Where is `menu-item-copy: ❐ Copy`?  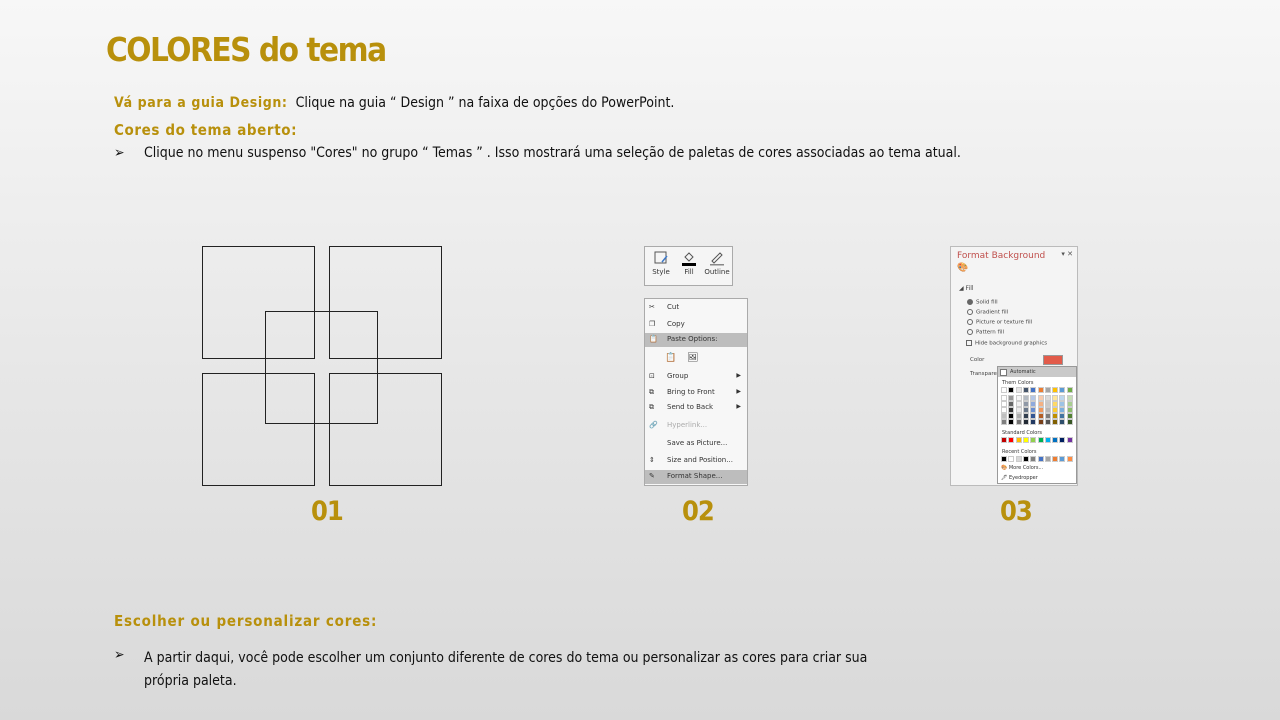
menu-item-copy: ❐ Copy is located at coordinates (696, 325).